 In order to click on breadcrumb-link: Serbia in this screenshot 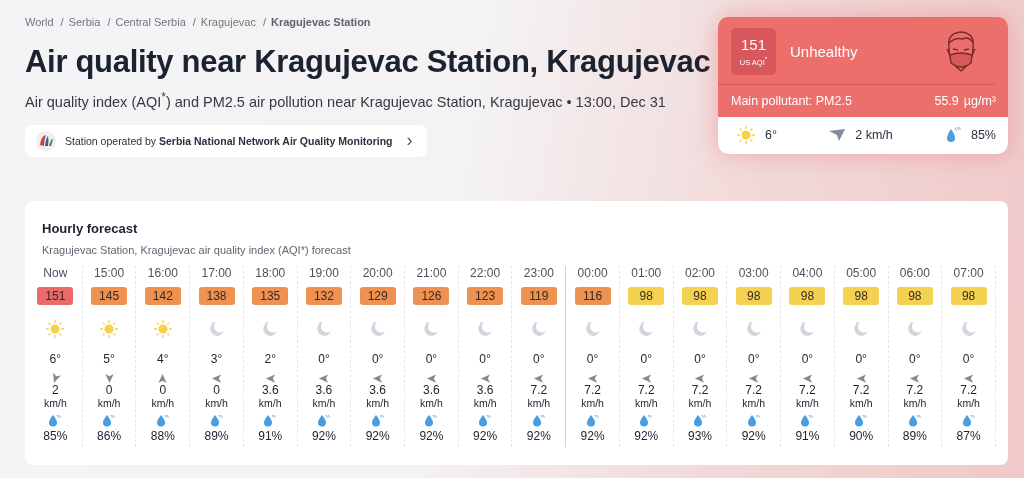, I will do `click(84, 22)`.